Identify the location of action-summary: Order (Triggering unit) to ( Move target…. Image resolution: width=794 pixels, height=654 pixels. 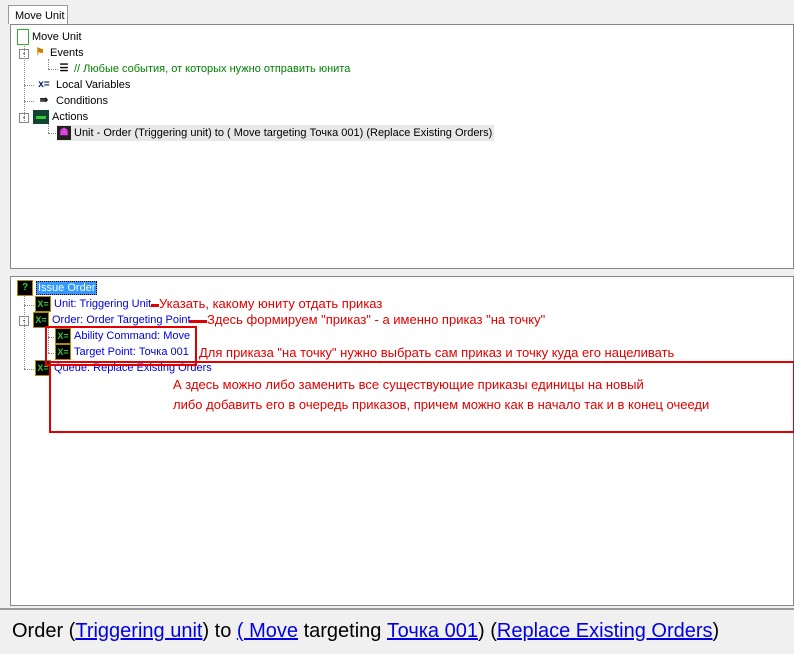
(397, 631).